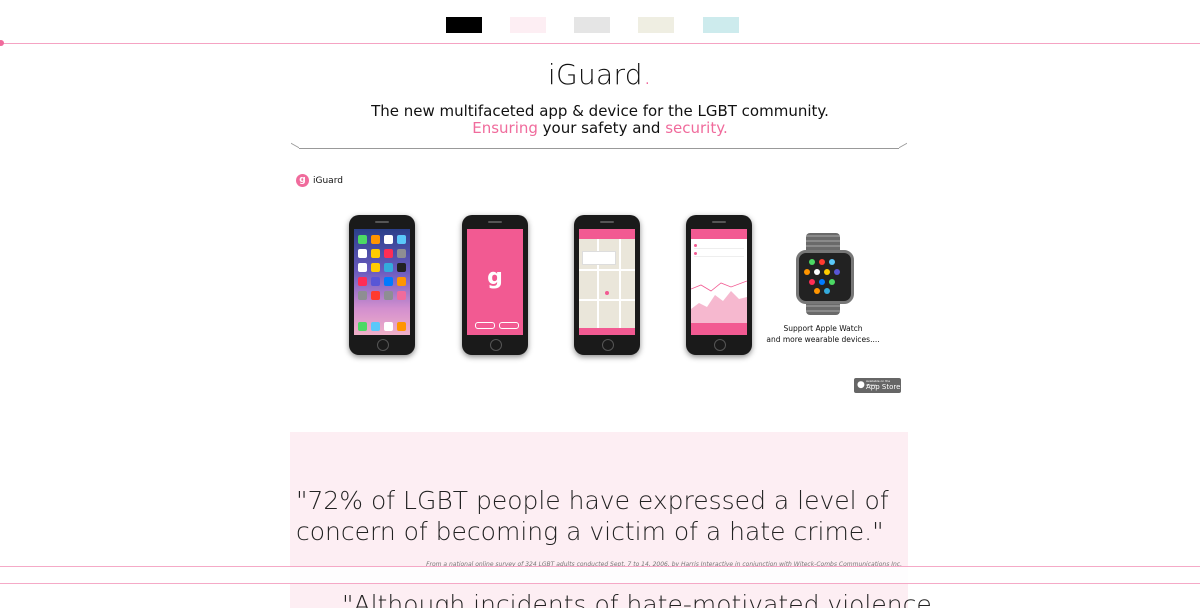  What do you see at coordinates (600, 43) in the screenshot?
I see `top-rule` at bounding box center [600, 43].